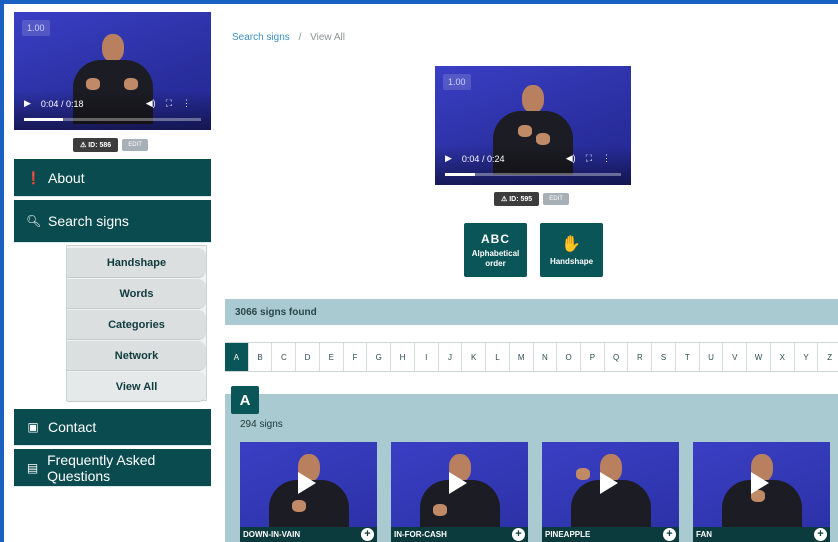 The height and width of the screenshot is (542, 838). Describe the element at coordinates (355, 357) in the screenshot. I see `letter-f-button: F` at that location.